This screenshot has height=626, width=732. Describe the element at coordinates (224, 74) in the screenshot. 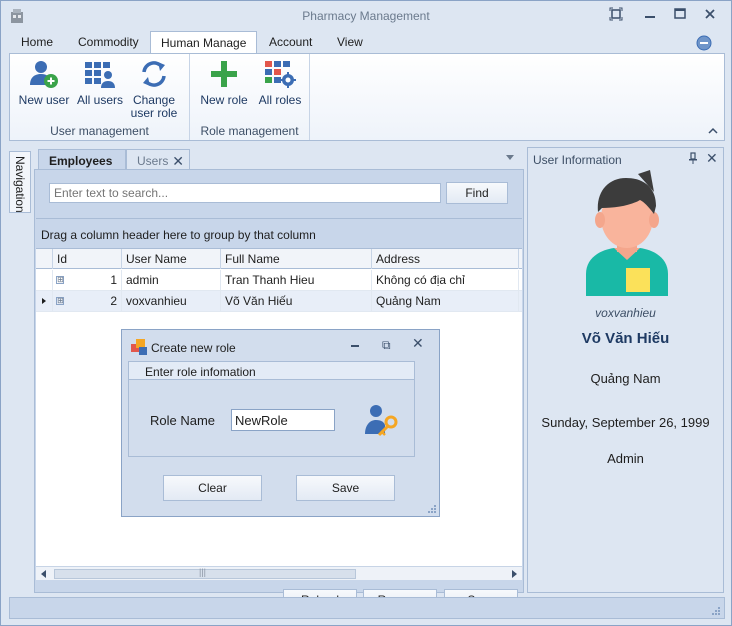

I see `plus-icon` at that location.